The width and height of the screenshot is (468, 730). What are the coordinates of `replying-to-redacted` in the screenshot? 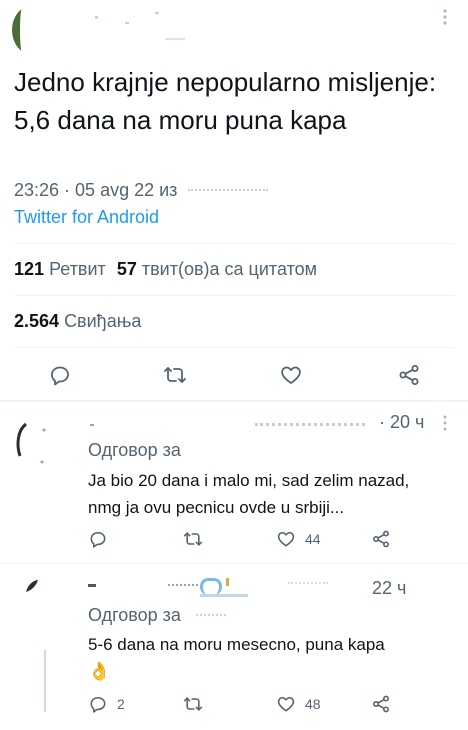 It's located at (210, 616).